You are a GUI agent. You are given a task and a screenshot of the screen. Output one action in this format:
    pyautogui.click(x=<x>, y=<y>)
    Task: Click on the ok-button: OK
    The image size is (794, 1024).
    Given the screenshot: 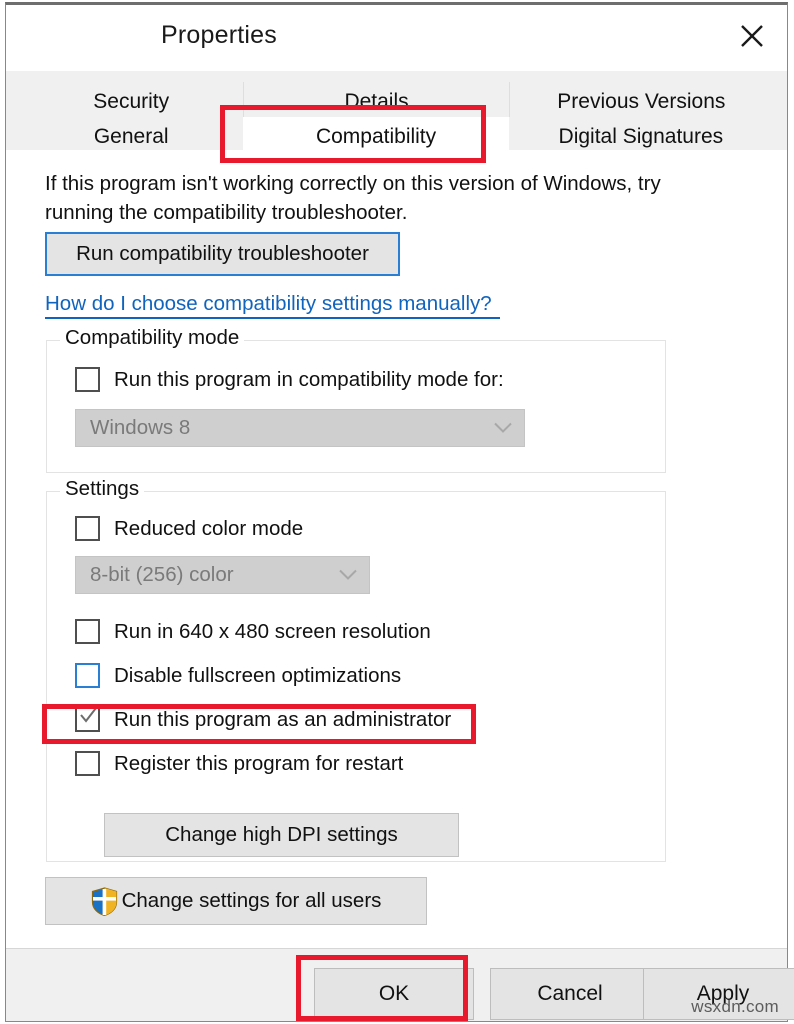 What is the action you would take?
    pyautogui.click(x=394, y=994)
    